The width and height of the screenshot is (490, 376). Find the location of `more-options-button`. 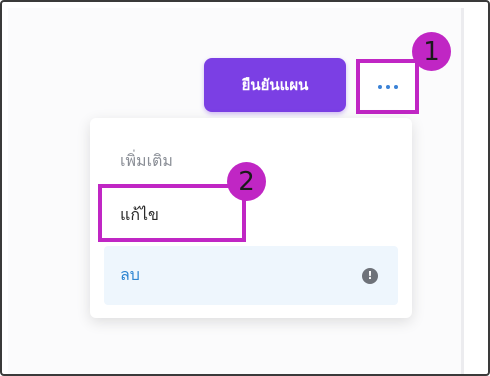

more-options-button is located at coordinates (387, 86).